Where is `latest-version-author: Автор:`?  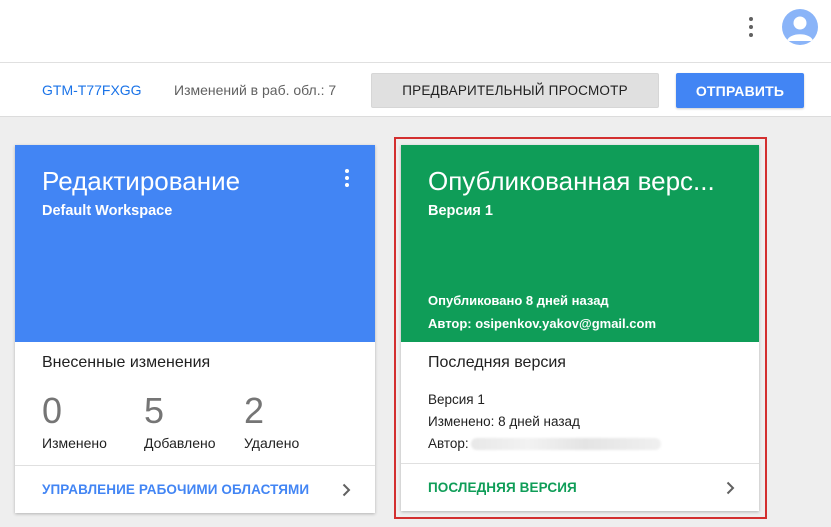 latest-version-author: Автор: is located at coordinates (544, 443).